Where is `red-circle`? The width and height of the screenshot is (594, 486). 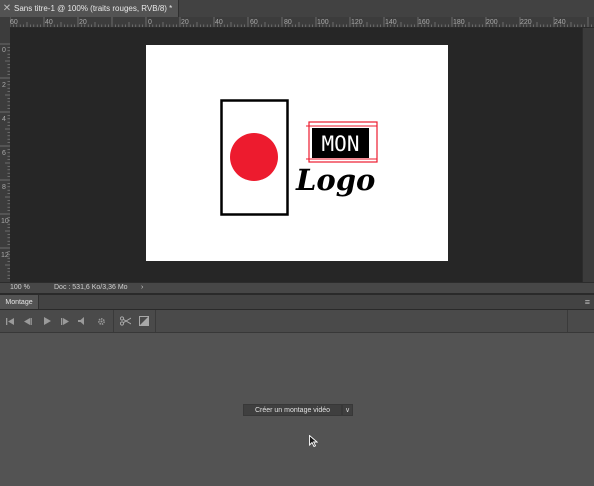 red-circle is located at coordinates (254, 157).